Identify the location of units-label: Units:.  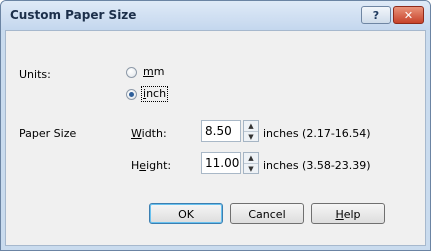
(35, 74).